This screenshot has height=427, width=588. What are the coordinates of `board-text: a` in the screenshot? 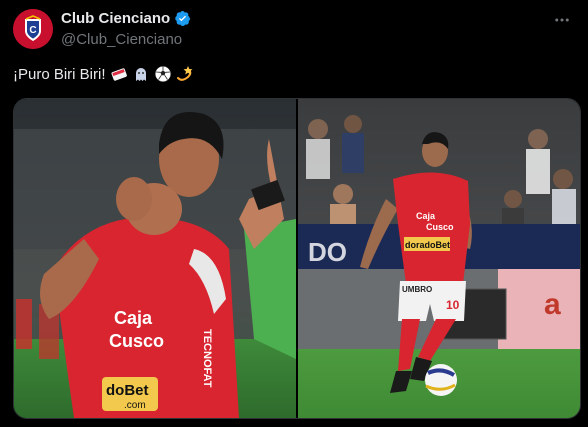 It's located at (552, 304).